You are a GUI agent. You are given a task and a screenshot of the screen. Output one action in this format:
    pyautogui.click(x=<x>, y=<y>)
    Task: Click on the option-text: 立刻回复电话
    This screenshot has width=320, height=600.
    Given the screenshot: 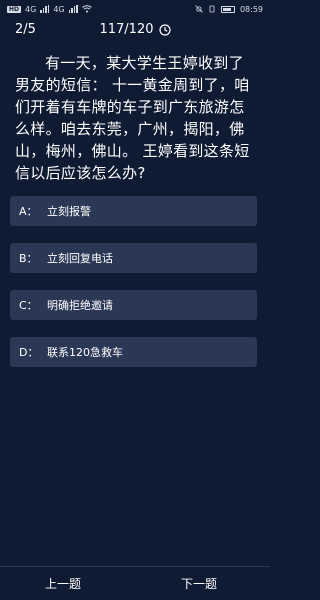 What is the action you would take?
    pyautogui.click(x=80, y=258)
    